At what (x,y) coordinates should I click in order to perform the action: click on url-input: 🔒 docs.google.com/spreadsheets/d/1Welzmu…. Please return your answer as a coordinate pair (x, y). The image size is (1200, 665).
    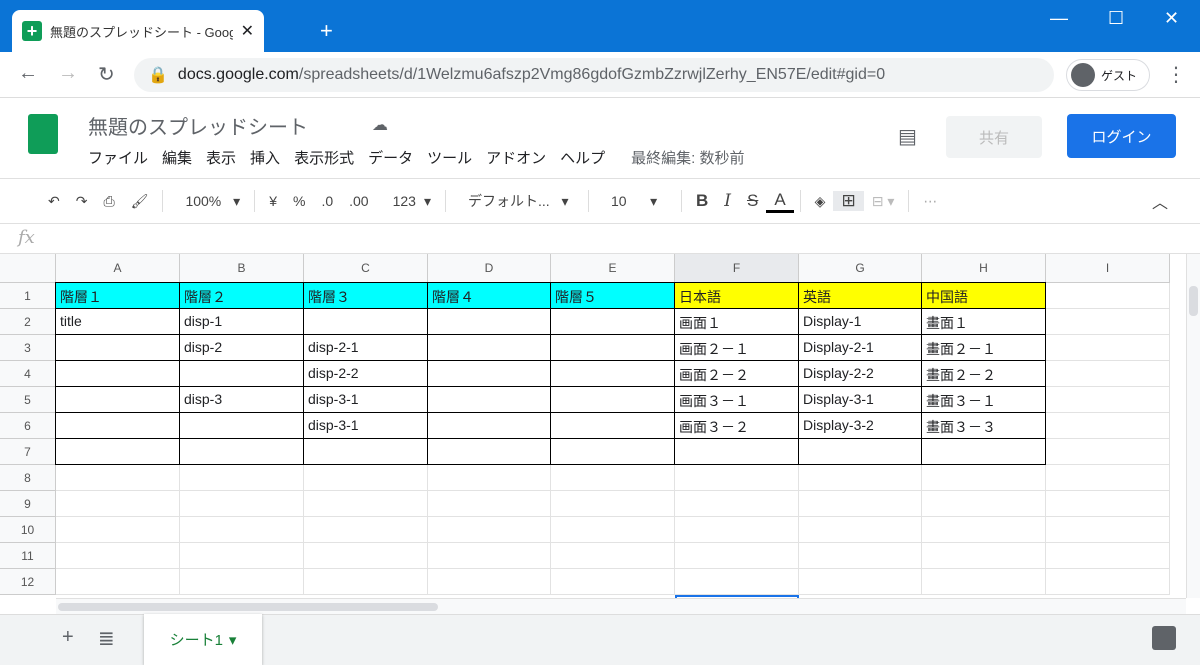
    Looking at the image, I should click on (594, 75).